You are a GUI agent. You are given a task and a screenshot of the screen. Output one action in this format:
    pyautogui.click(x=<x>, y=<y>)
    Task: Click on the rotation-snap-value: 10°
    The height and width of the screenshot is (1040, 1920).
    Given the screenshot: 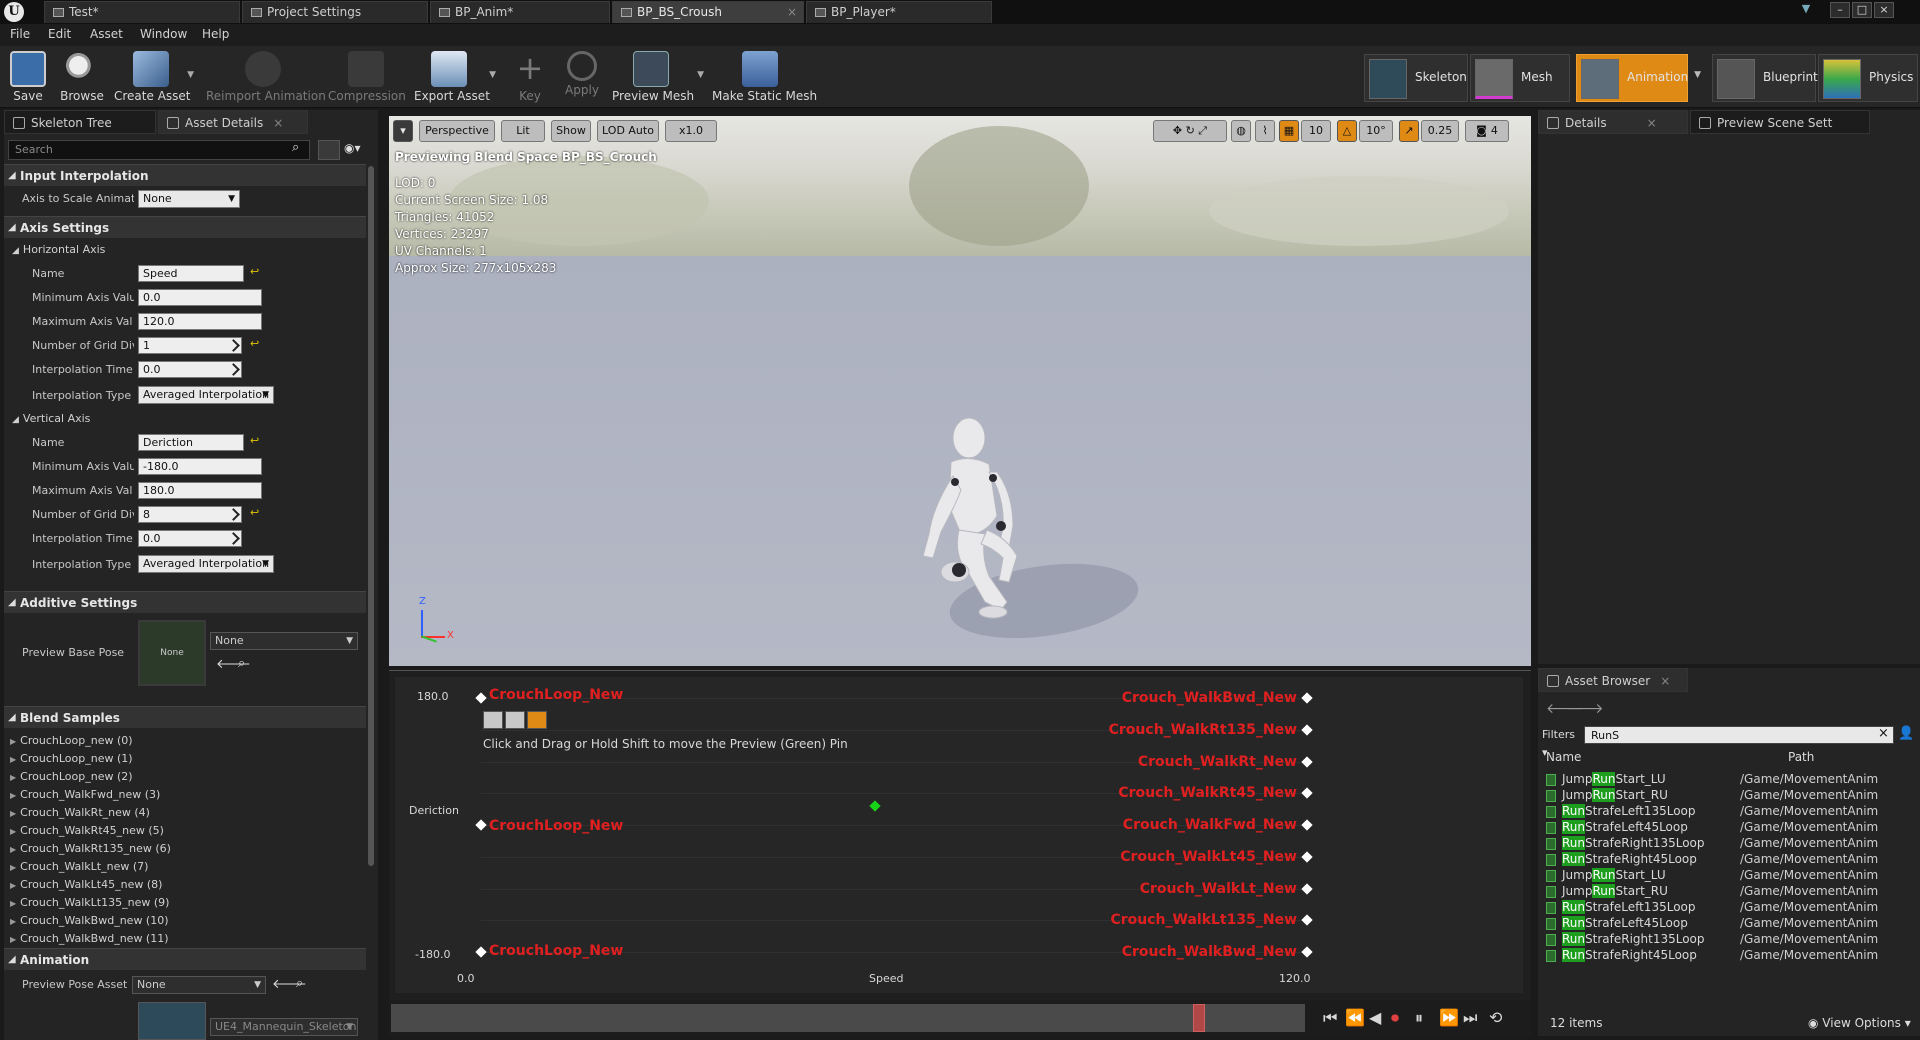 What is the action you would take?
    pyautogui.click(x=1376, y=131)
    